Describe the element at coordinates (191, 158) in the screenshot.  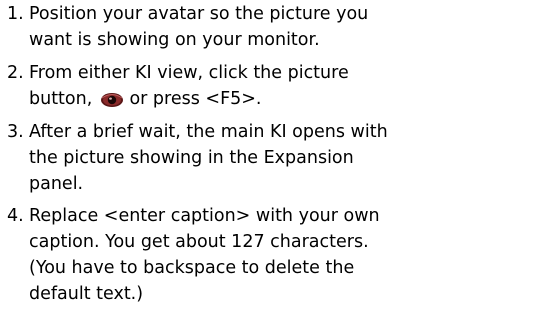
I see `step-line: the picture showing in the Expansion` at that location.